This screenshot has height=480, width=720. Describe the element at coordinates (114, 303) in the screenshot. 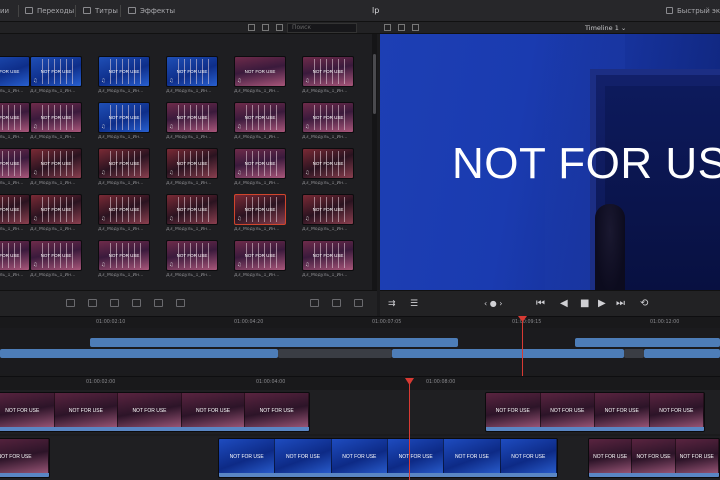

I see `link-icon` at that location.